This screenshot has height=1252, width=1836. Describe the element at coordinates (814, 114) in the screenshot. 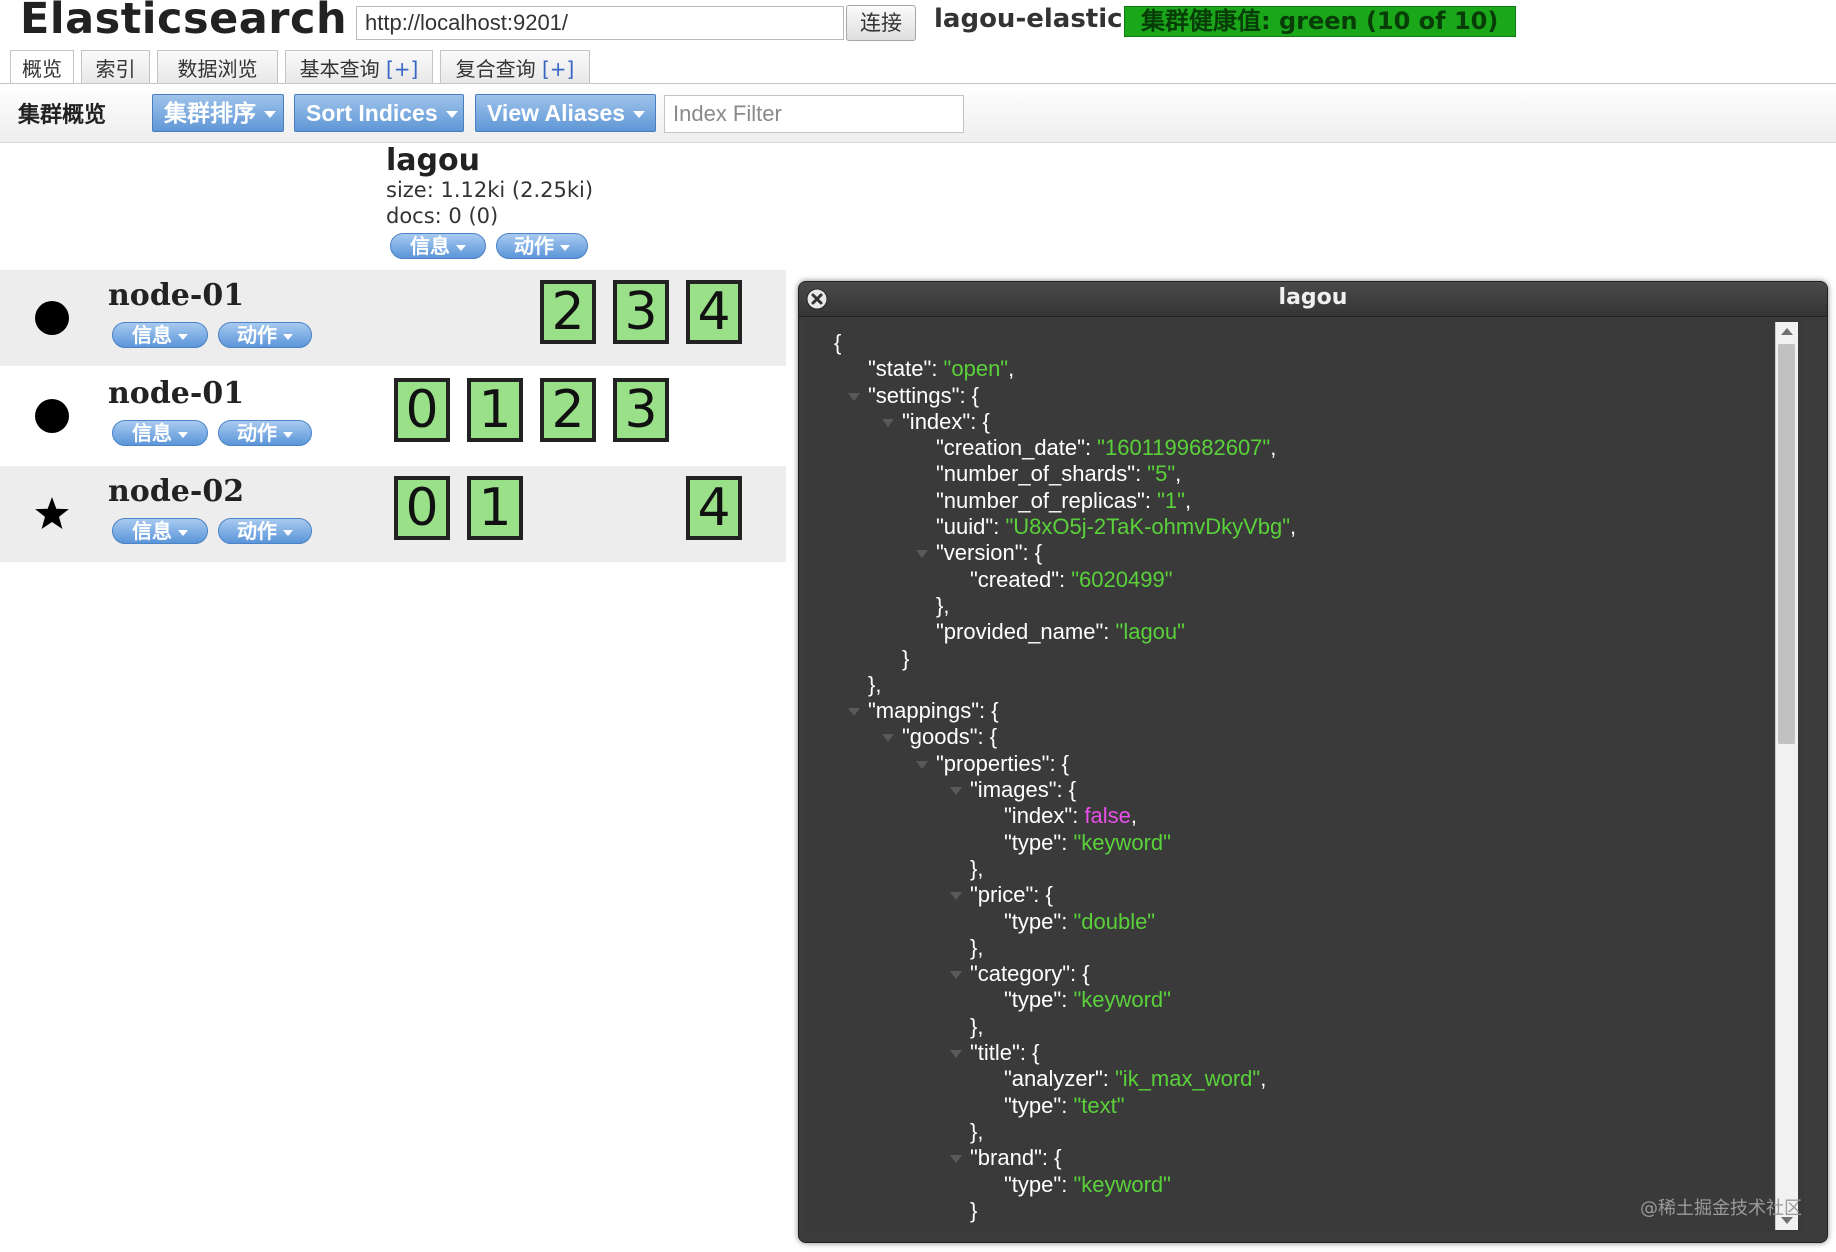

I see `index-filter-input` at that location.